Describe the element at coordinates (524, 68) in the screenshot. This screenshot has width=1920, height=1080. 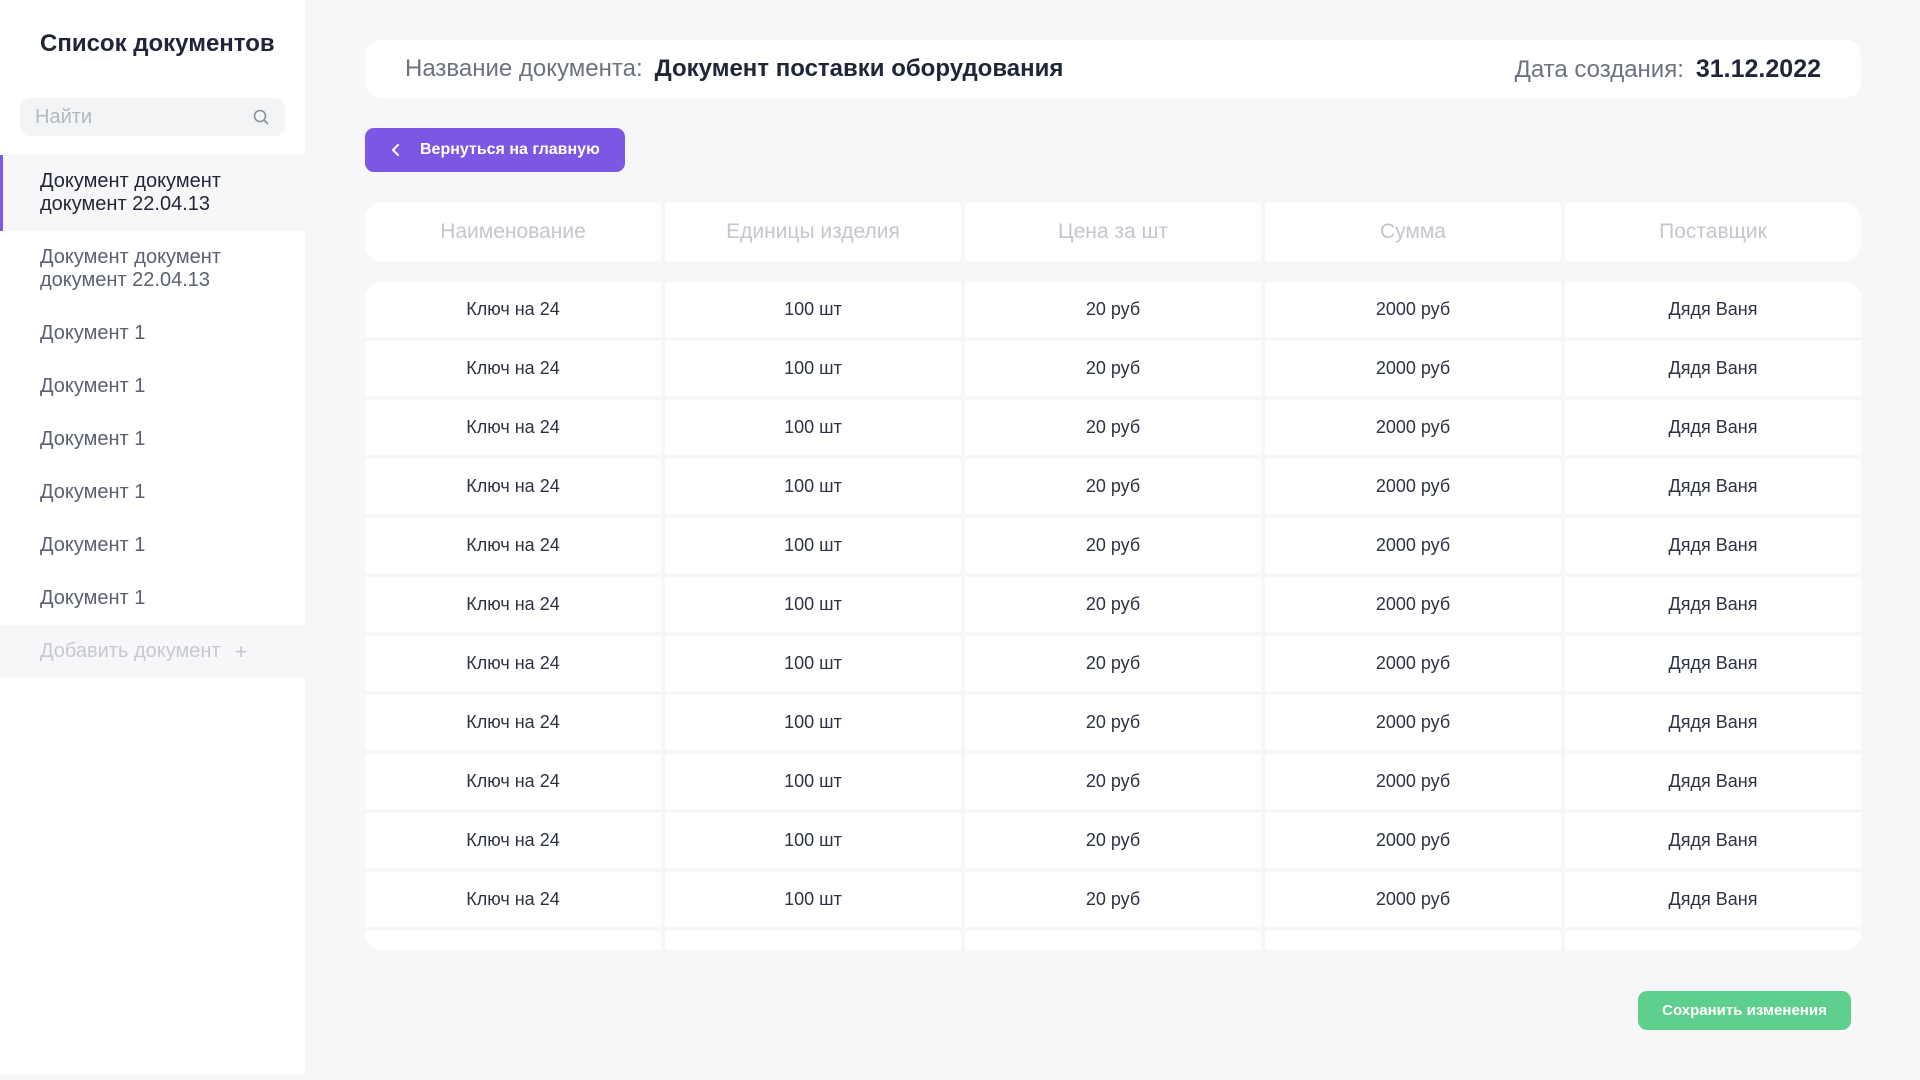
I see `document-name-label: Название документа:` at that location.